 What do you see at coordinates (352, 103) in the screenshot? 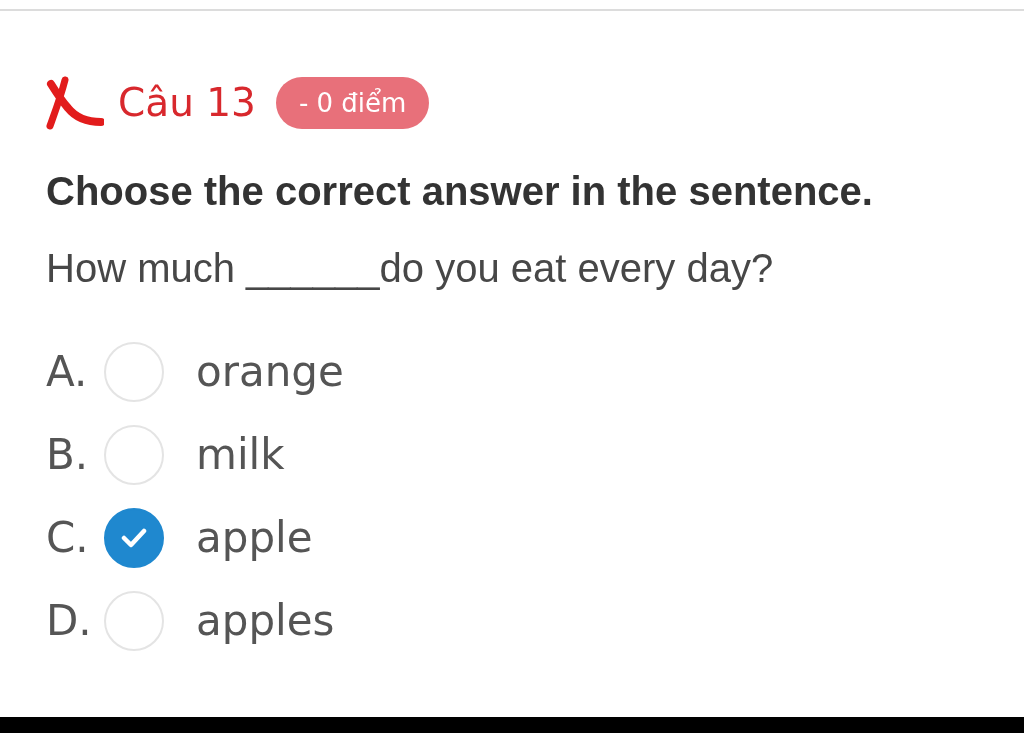
I see `score-badge: - 0 điểm` at bounding box center [352, 103].